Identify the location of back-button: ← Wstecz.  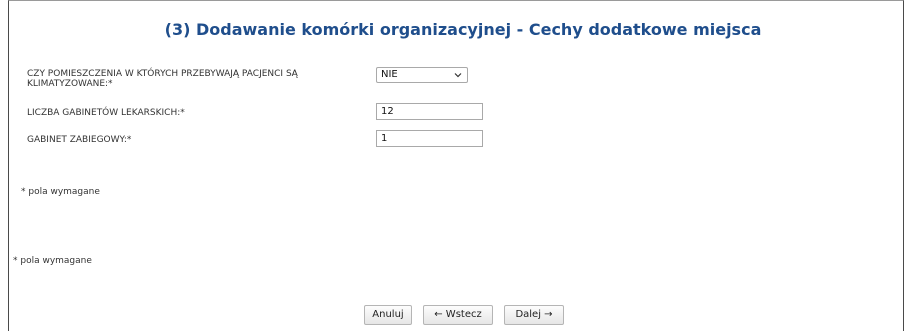
(458, 315).